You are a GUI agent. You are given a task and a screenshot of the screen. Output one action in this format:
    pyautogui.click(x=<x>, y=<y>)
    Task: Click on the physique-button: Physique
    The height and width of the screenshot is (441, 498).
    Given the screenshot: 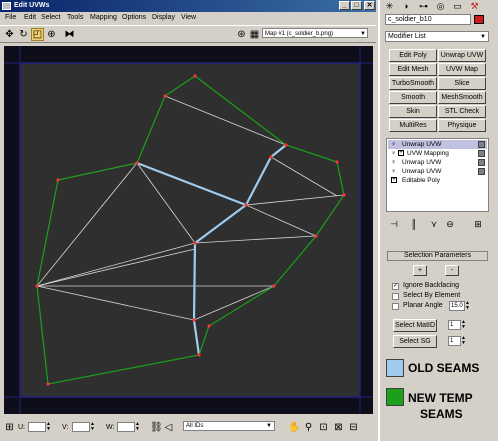 What is the action you would take?
    pyautogui.click(x=462, y=125)
    